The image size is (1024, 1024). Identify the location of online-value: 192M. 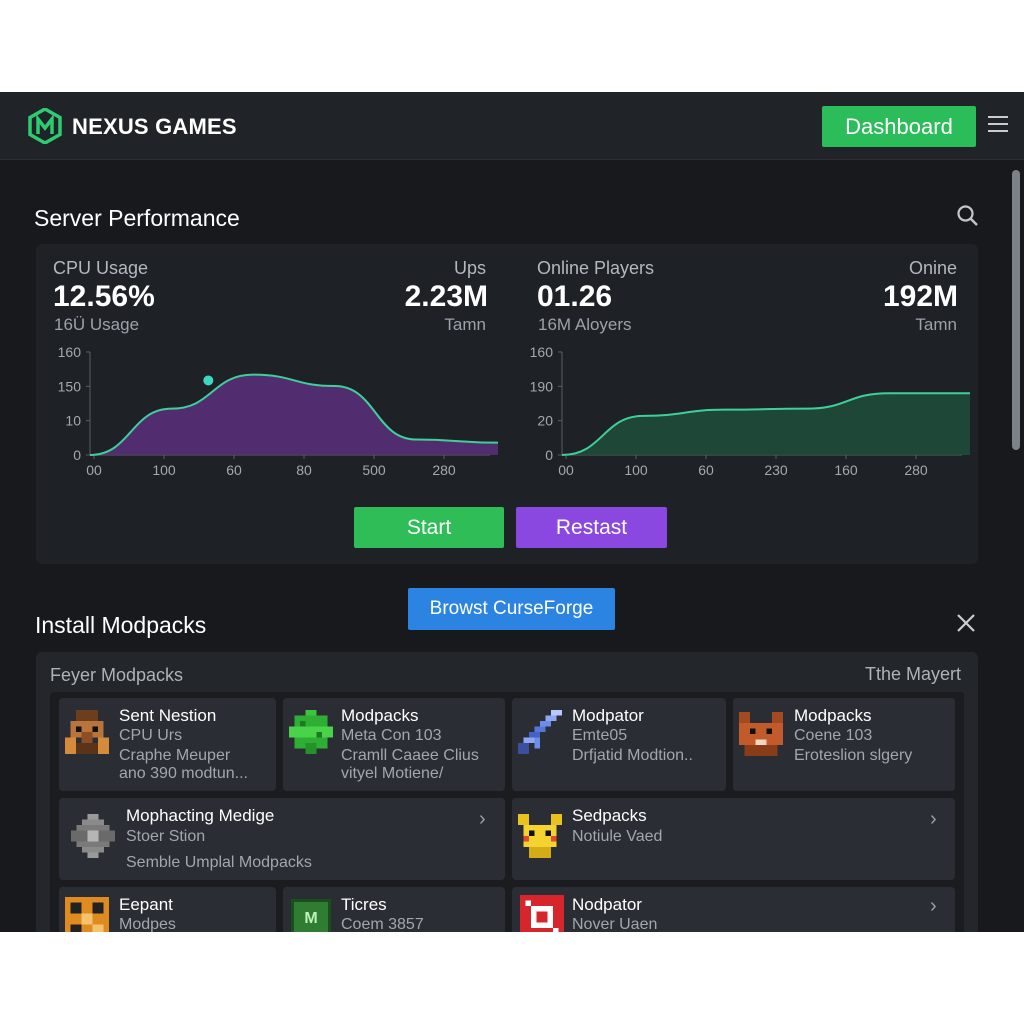
(920, 296).